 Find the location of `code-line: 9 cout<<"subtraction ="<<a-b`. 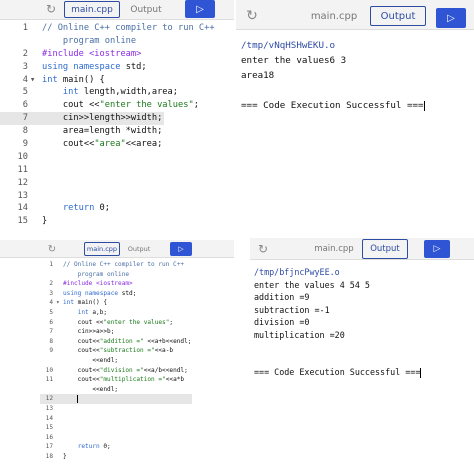

code-line: 9 cout<<"subtraction ="<<a-b is located at coordinates (117, 351).